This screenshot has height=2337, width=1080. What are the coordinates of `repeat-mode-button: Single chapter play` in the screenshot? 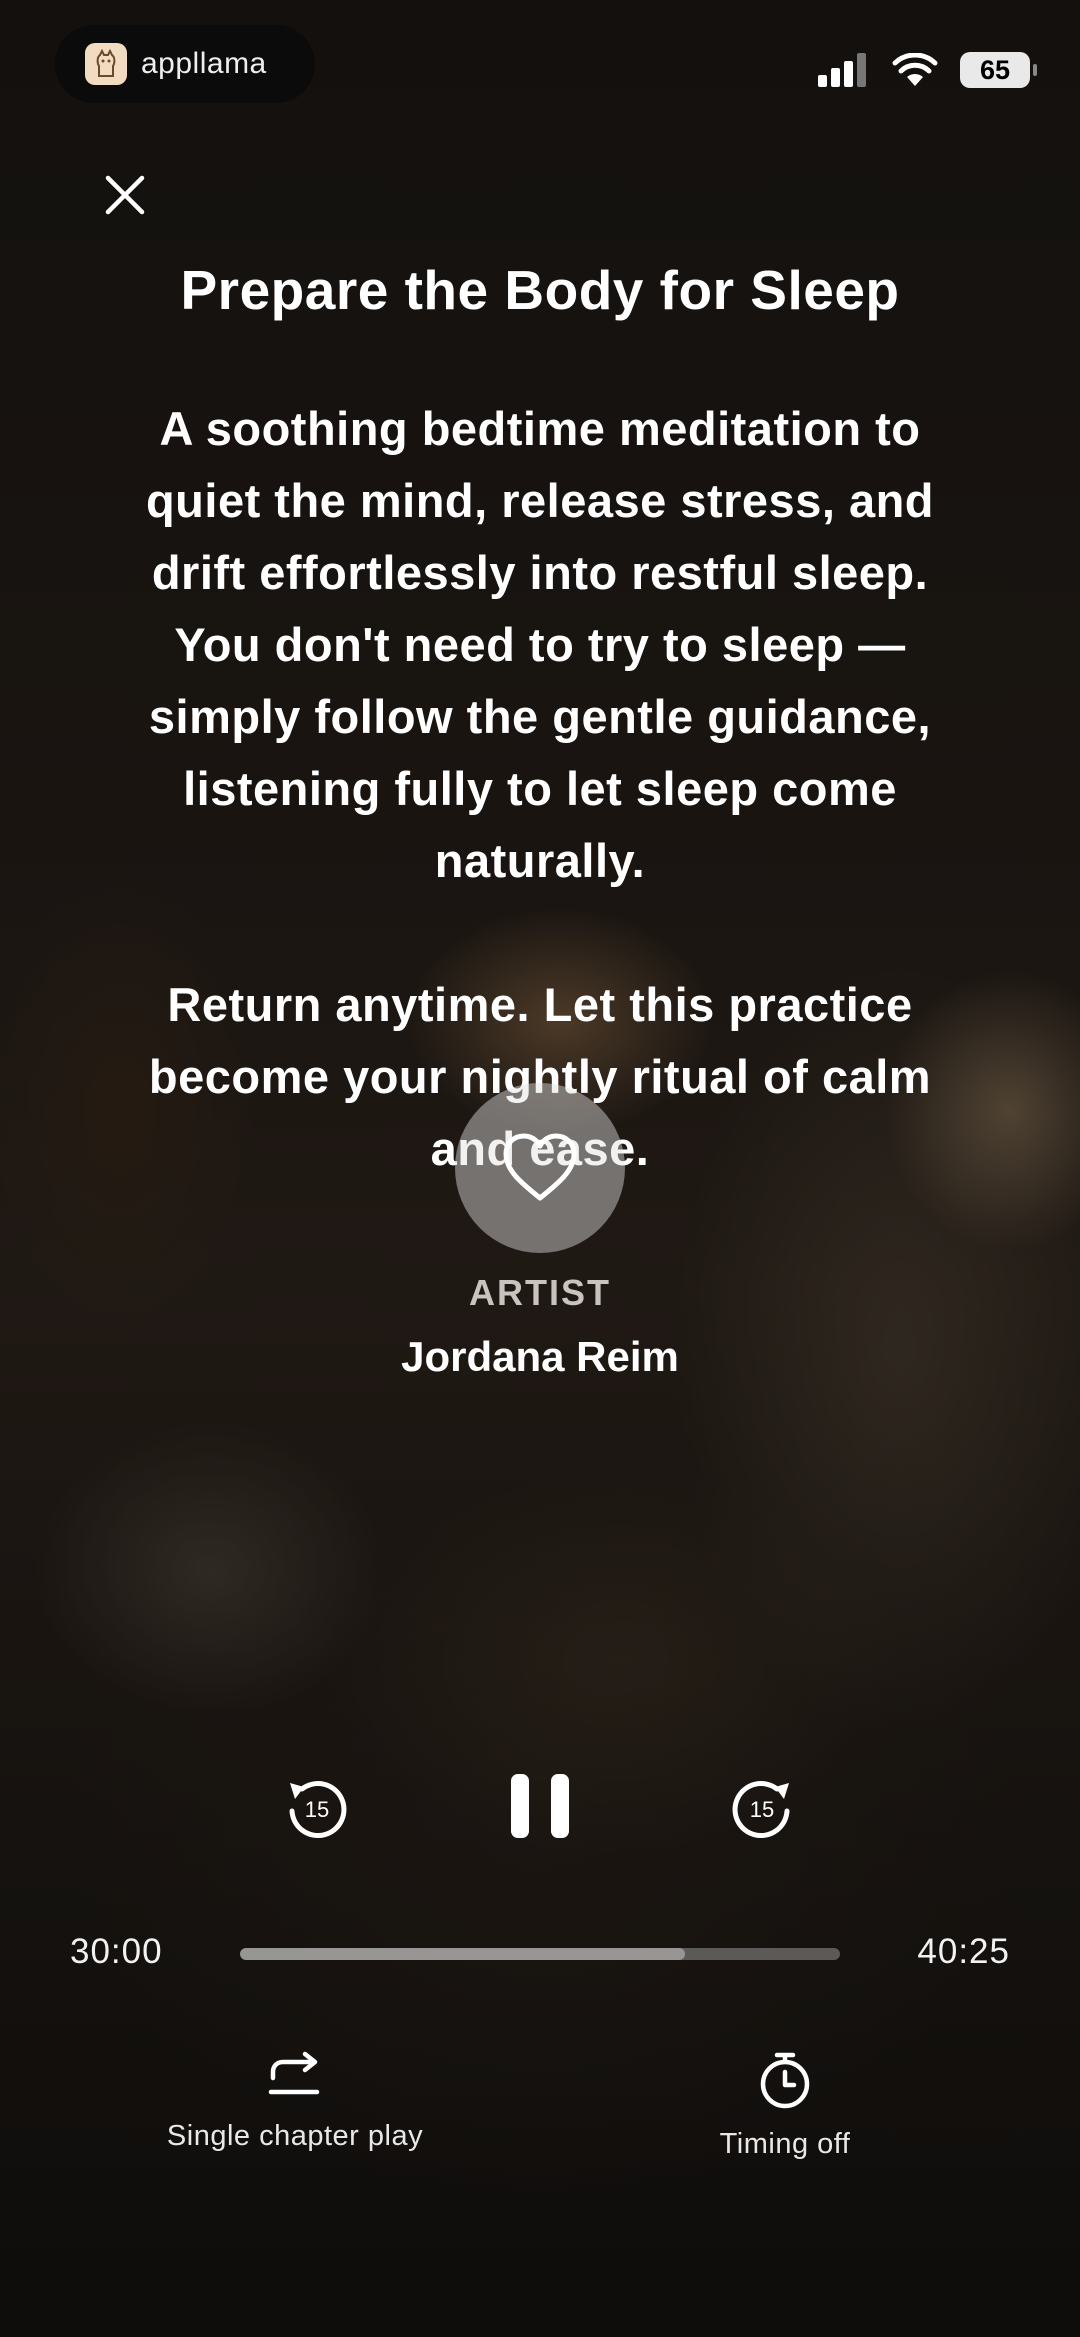 It's located at (295, 2101).